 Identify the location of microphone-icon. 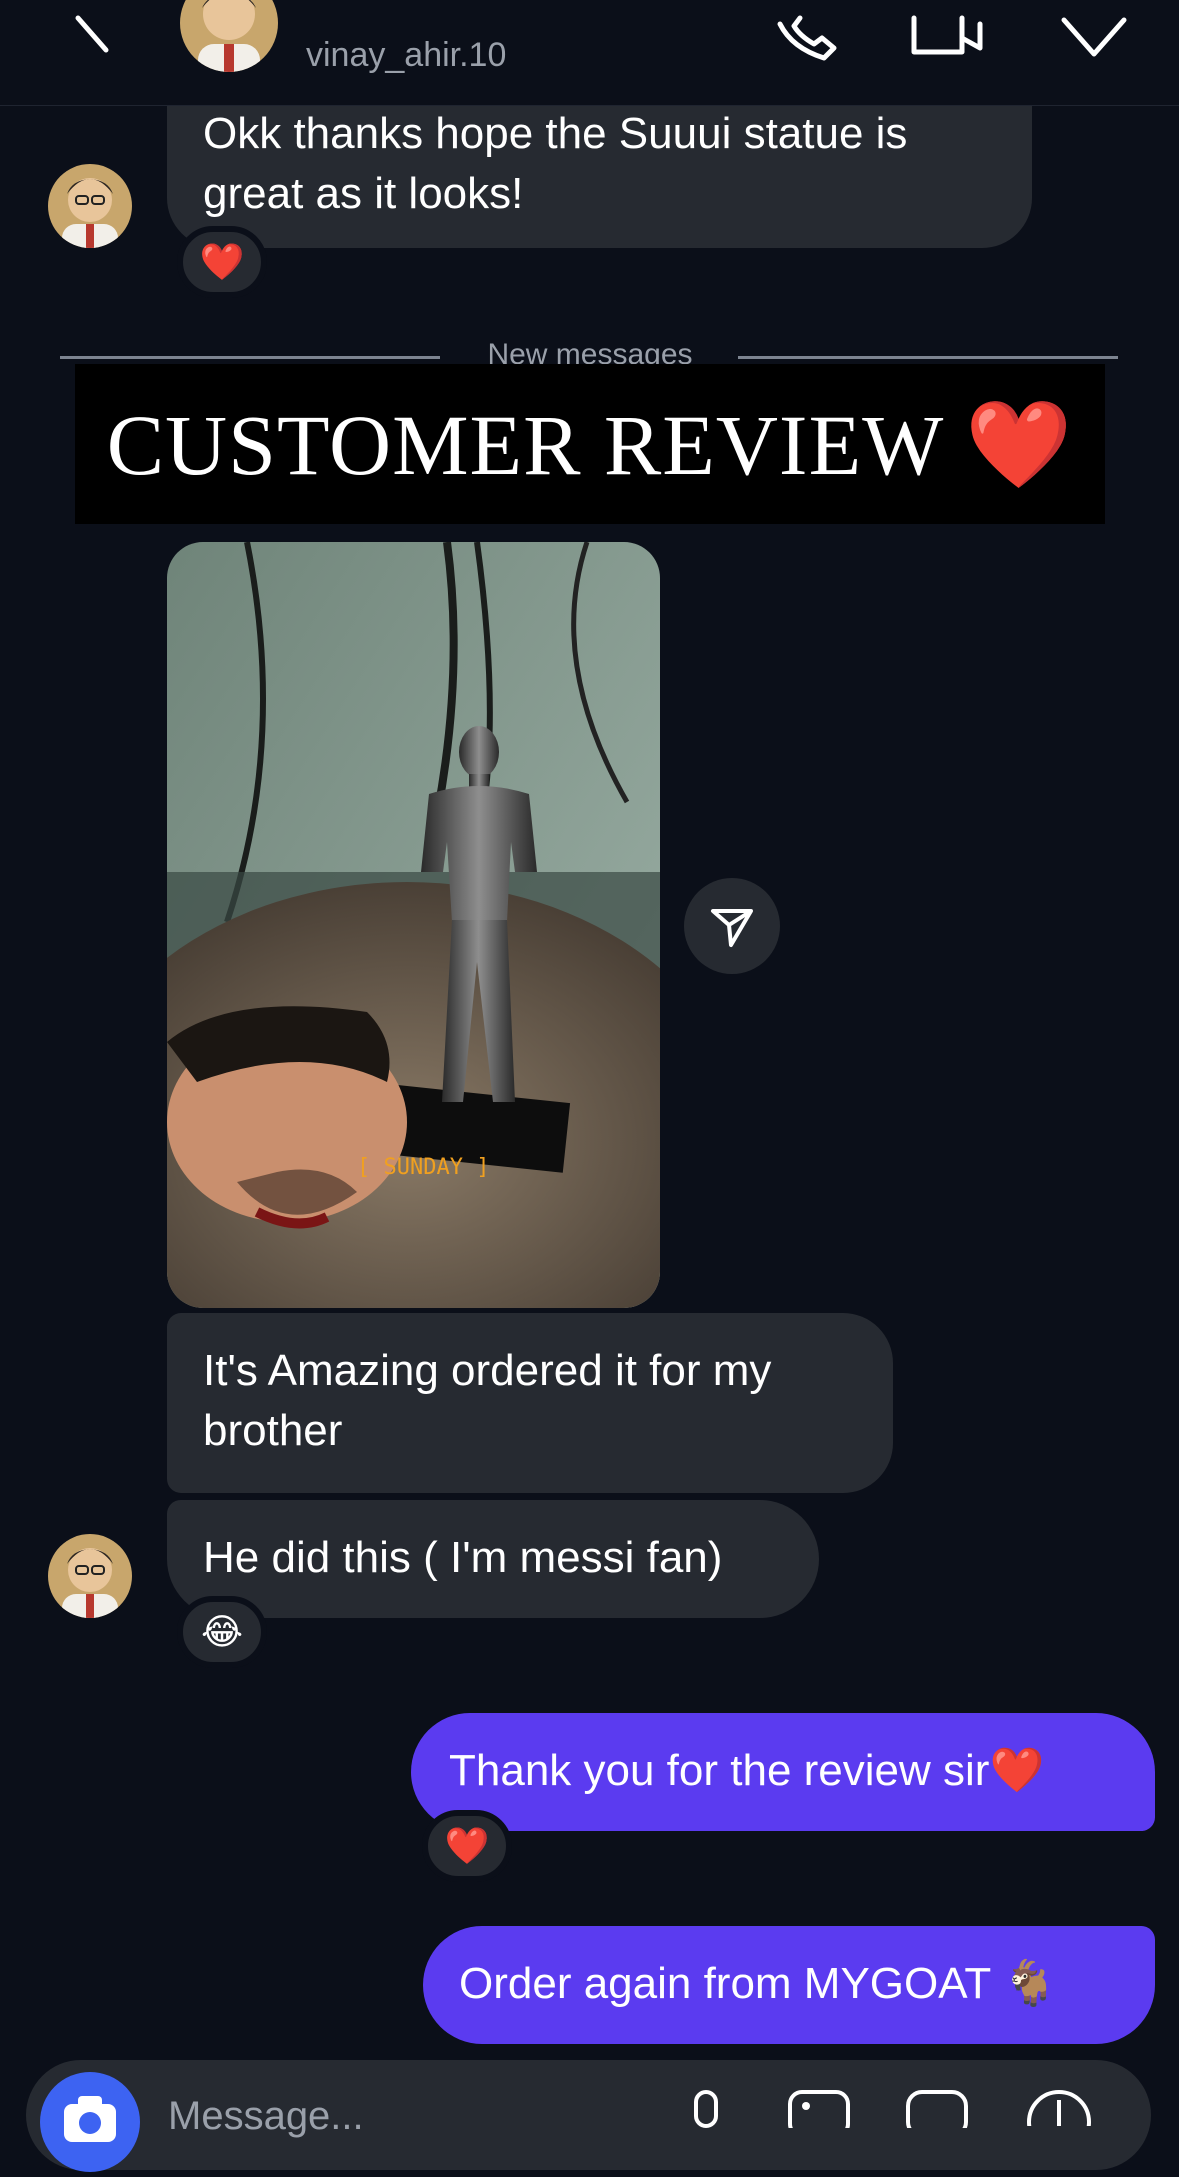
(706, 2108).